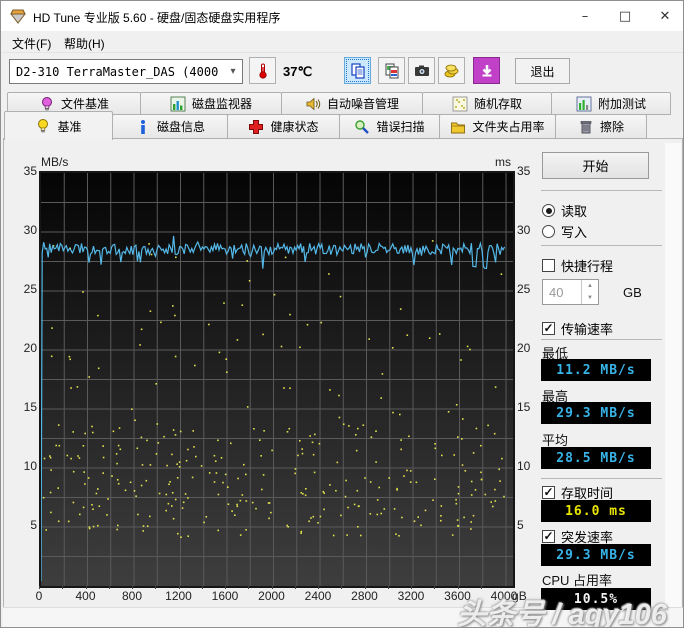 Image resolution: width=684 pixels, height=628 pixels. I want to click on menubar: 文件(F) 帮助(H), so click(342, 42).